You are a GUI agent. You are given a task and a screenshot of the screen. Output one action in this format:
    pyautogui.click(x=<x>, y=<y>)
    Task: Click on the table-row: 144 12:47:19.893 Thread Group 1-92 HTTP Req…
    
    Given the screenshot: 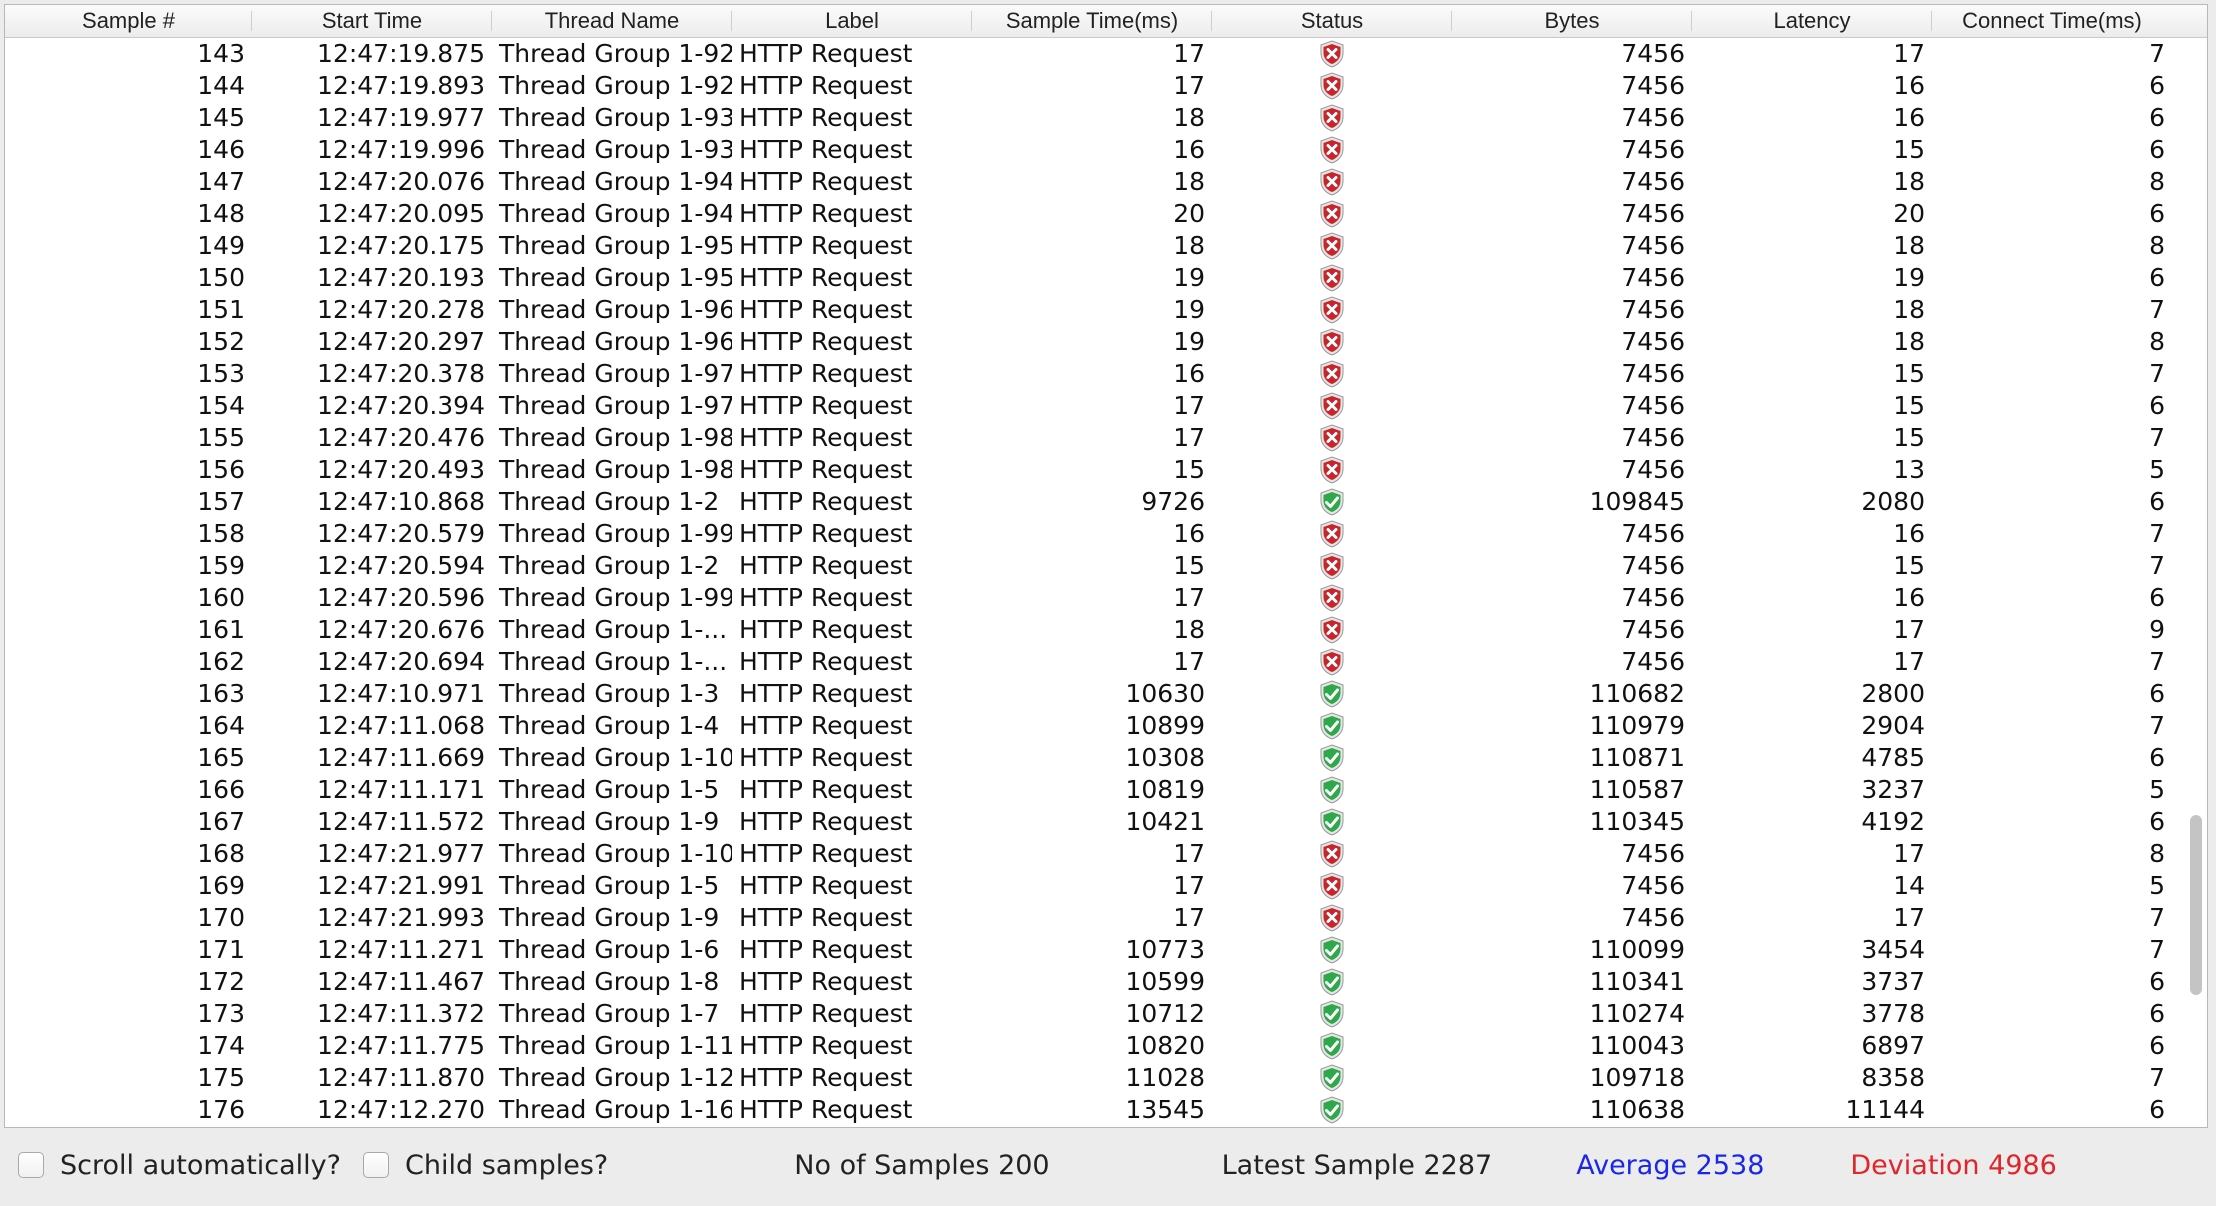 What is the action you would take?
    pyautogui.click(x=1106, y=86)
    